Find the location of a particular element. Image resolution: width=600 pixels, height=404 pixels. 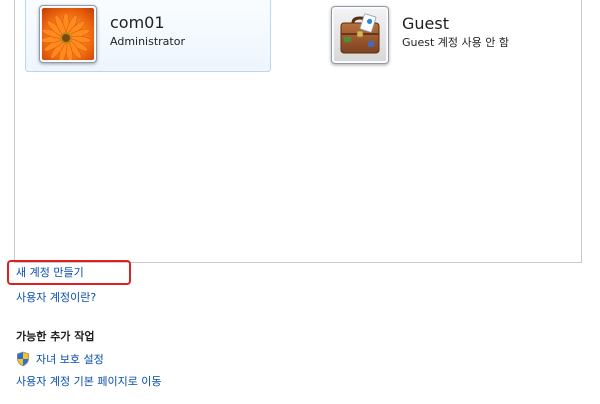

account-name: com01 is located at coordinates (137, 22).